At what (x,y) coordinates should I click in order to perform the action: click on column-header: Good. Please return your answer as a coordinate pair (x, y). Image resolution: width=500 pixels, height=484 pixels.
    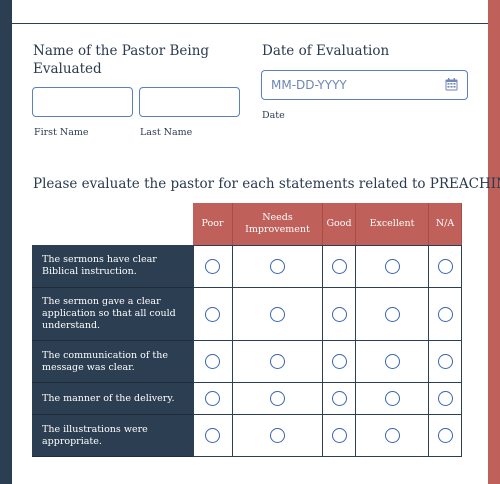
    Looking at the image, I should click on (339, 224).